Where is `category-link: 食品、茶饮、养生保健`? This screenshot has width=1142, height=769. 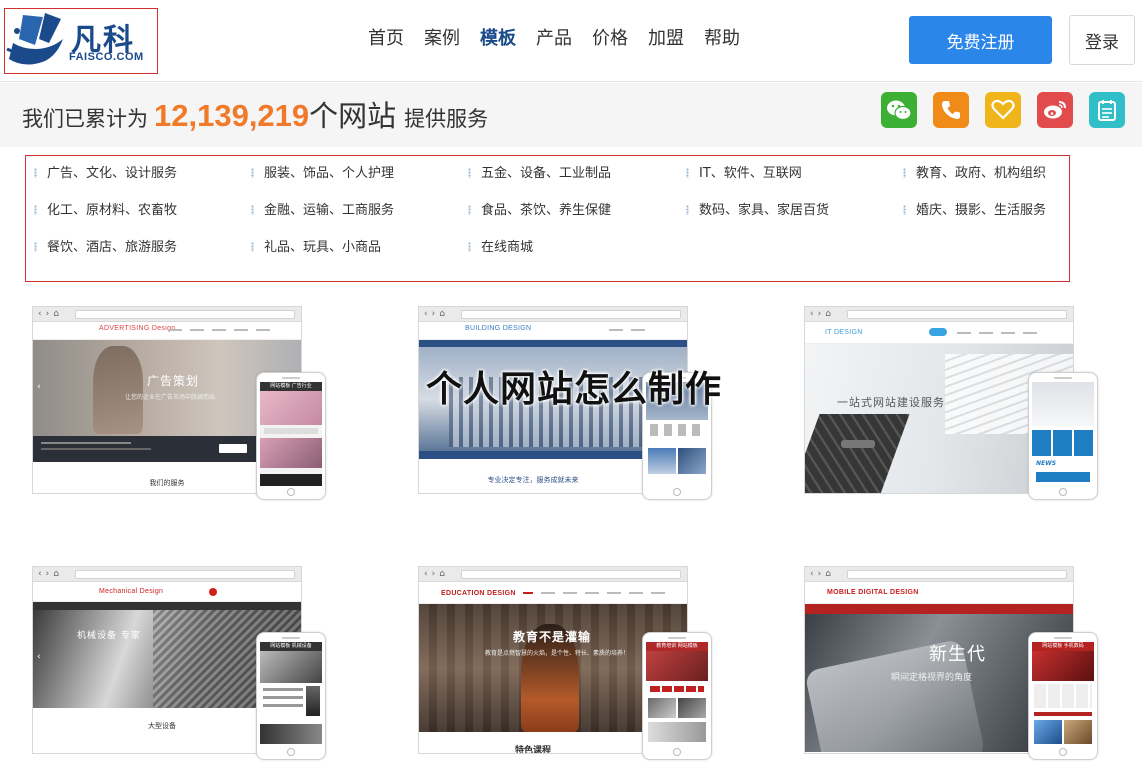 category-link: 食品、茶饮、养生保健 is located at coordinates (539, 211).